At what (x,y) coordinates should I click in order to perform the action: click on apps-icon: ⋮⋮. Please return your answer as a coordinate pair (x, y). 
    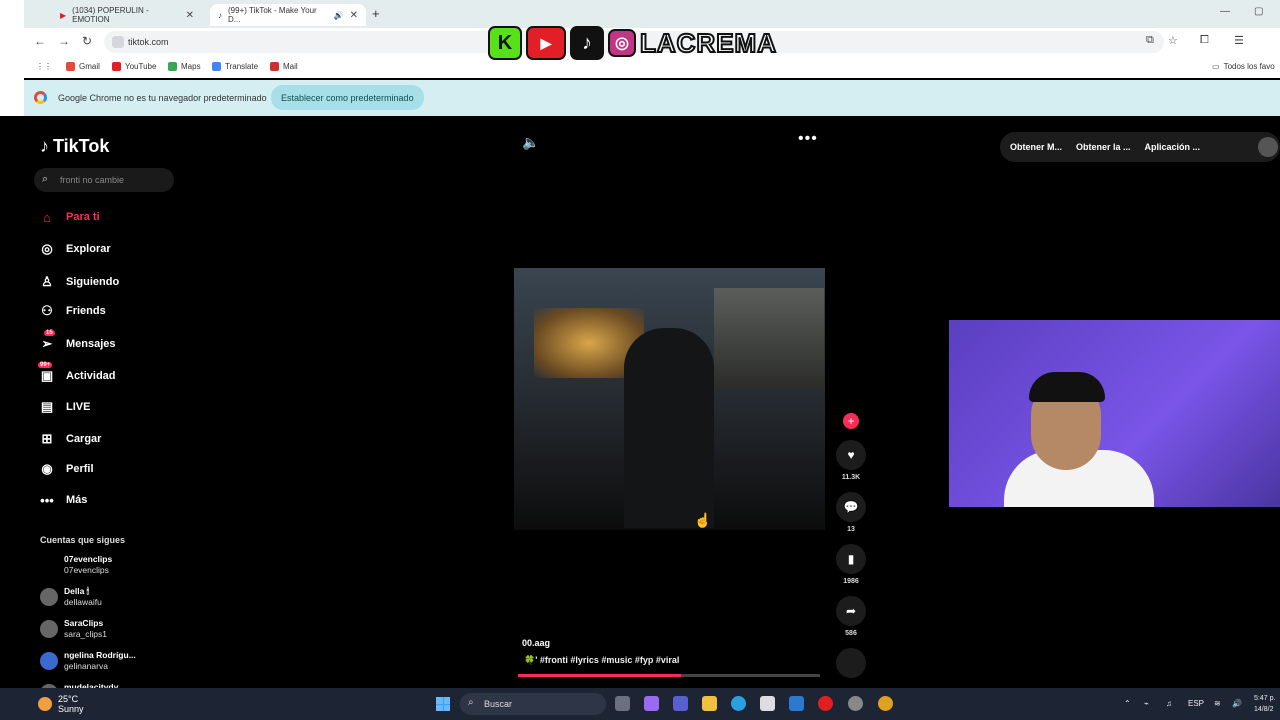
    Looking at the image, I should click on (44, 66).